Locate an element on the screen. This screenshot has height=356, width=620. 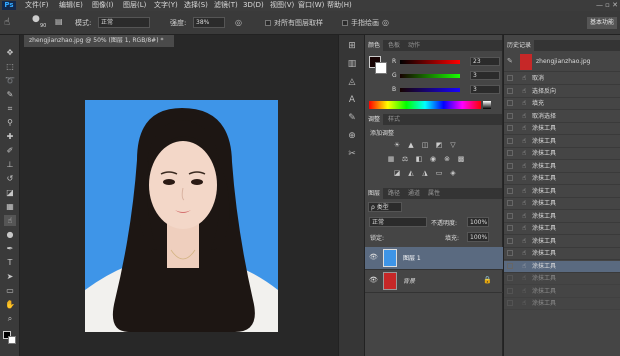
shape-tool-icon: ▭ is located at coordinates (10, 290).